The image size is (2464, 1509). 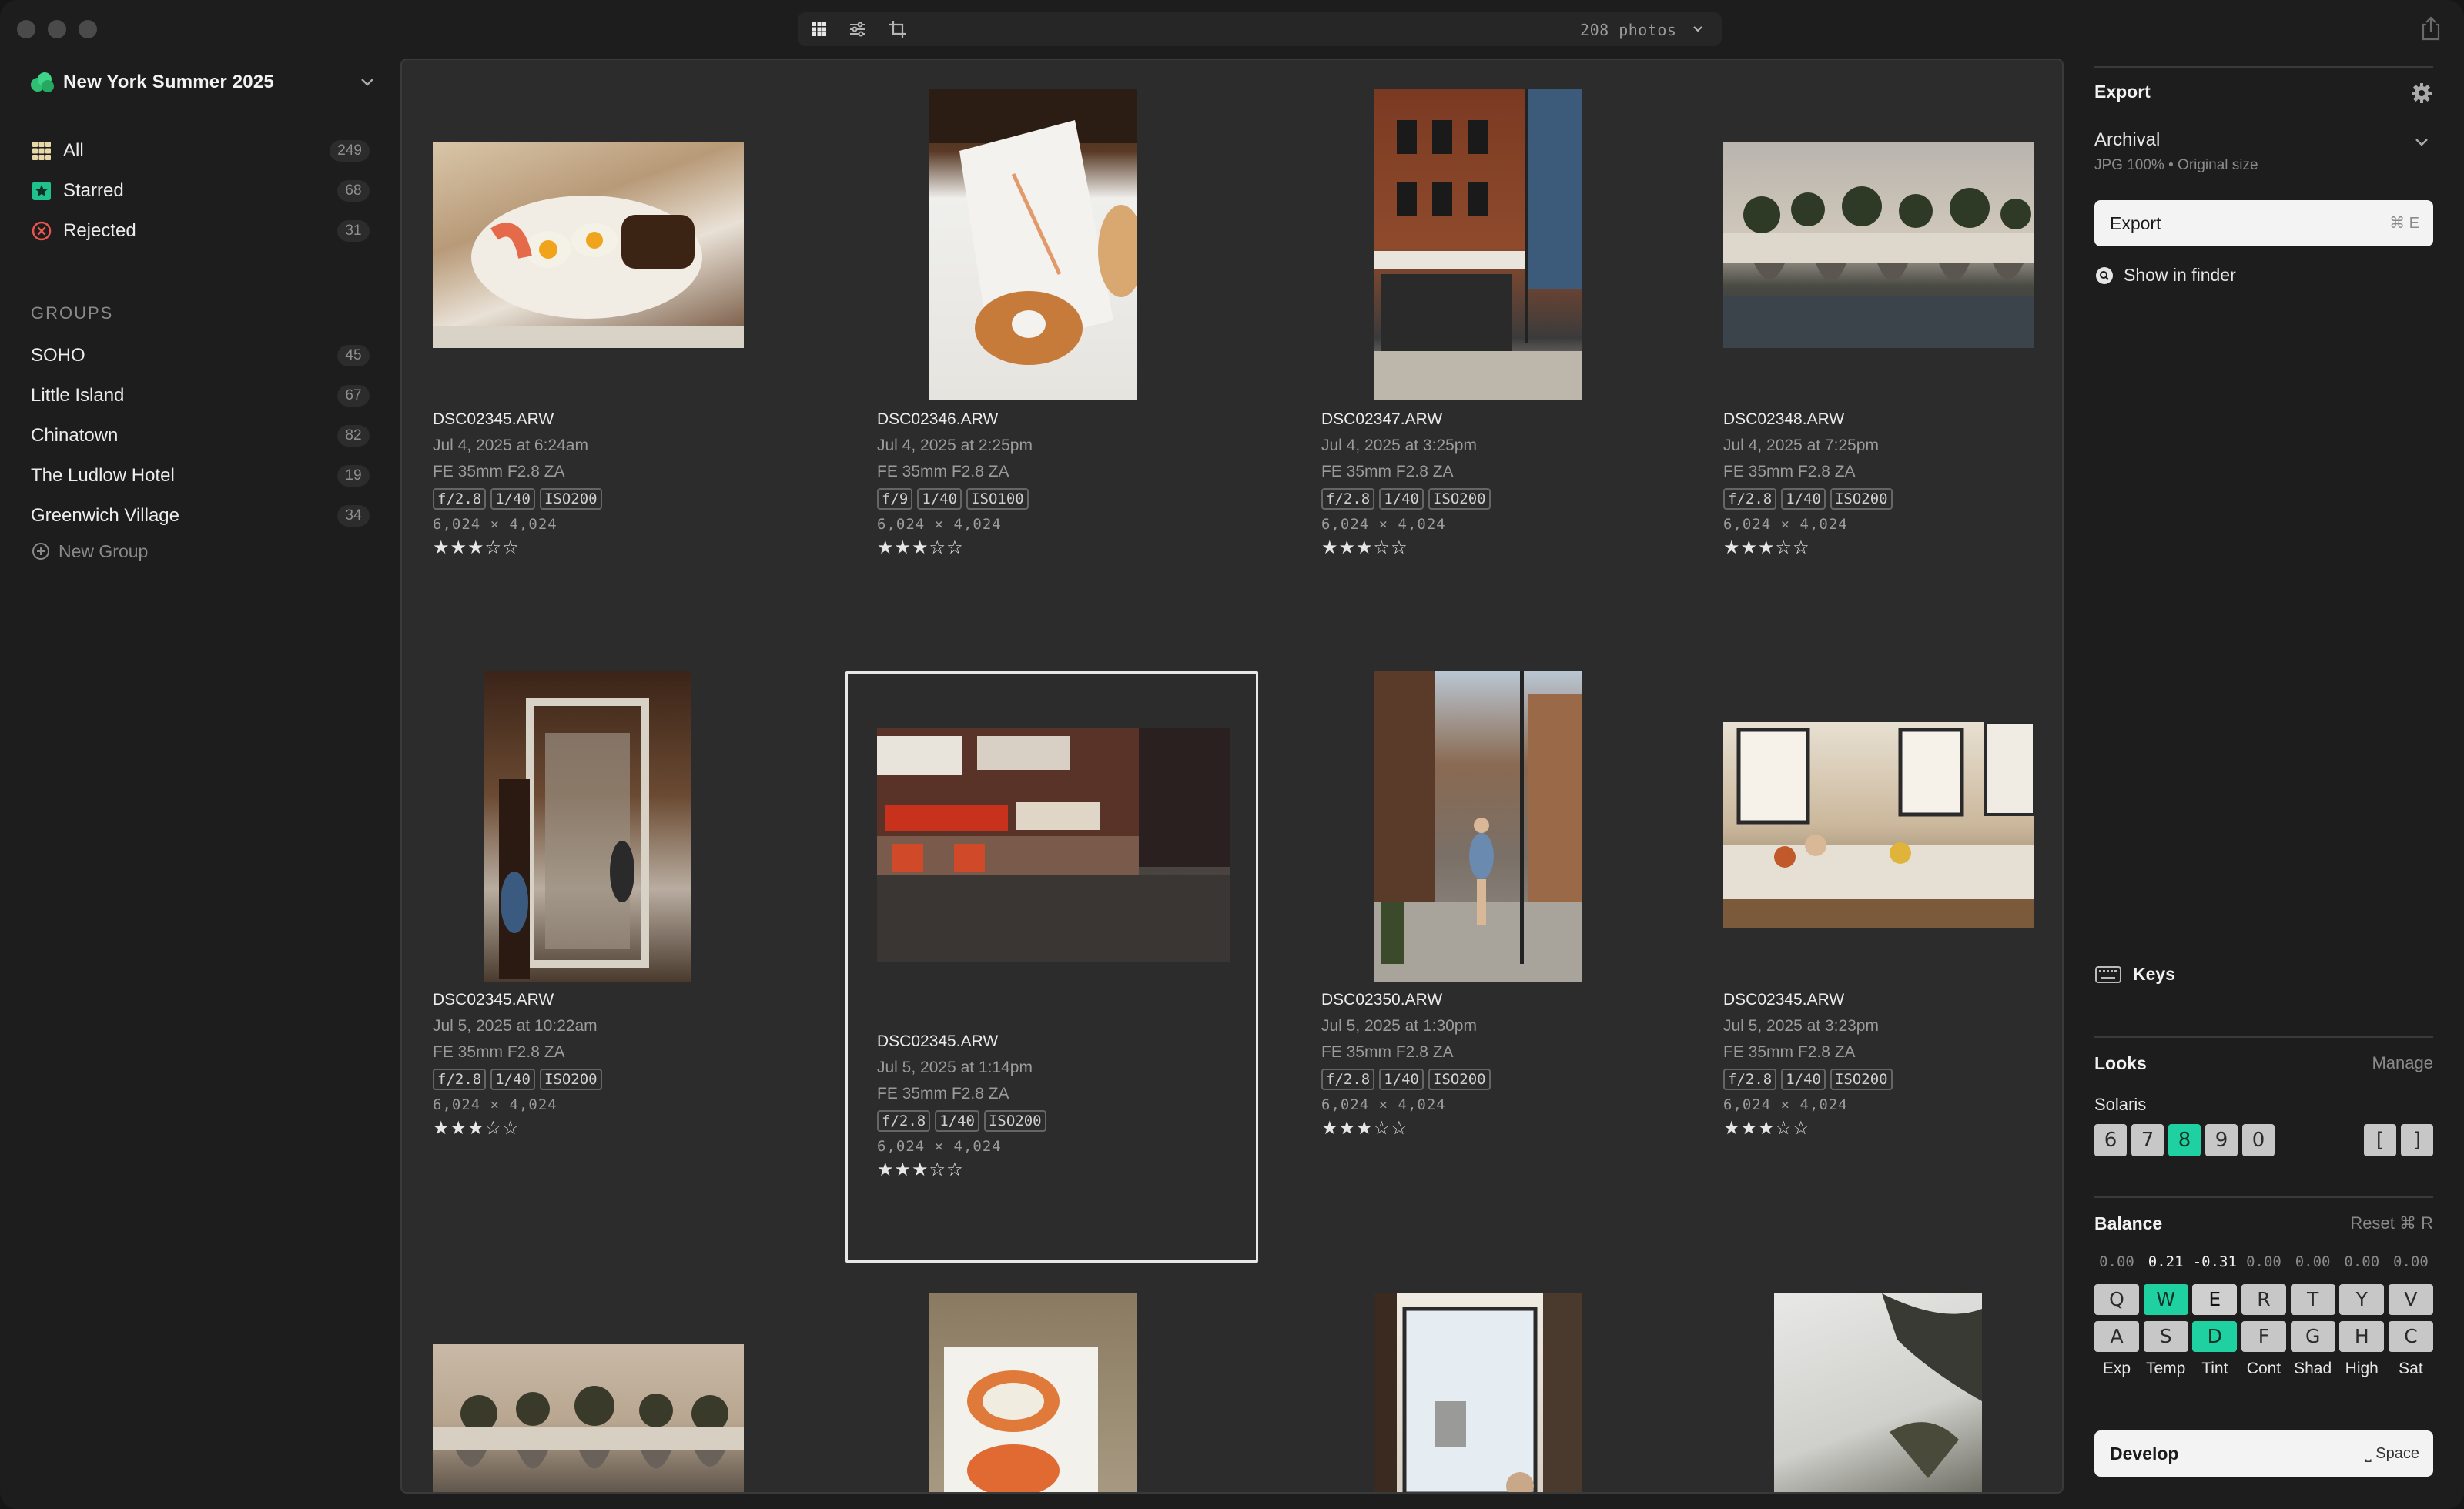 What do you see at coordinates (89, 551) in the screenshot?
I see `new-group-button: New Group` at bounding box center [89, 551].